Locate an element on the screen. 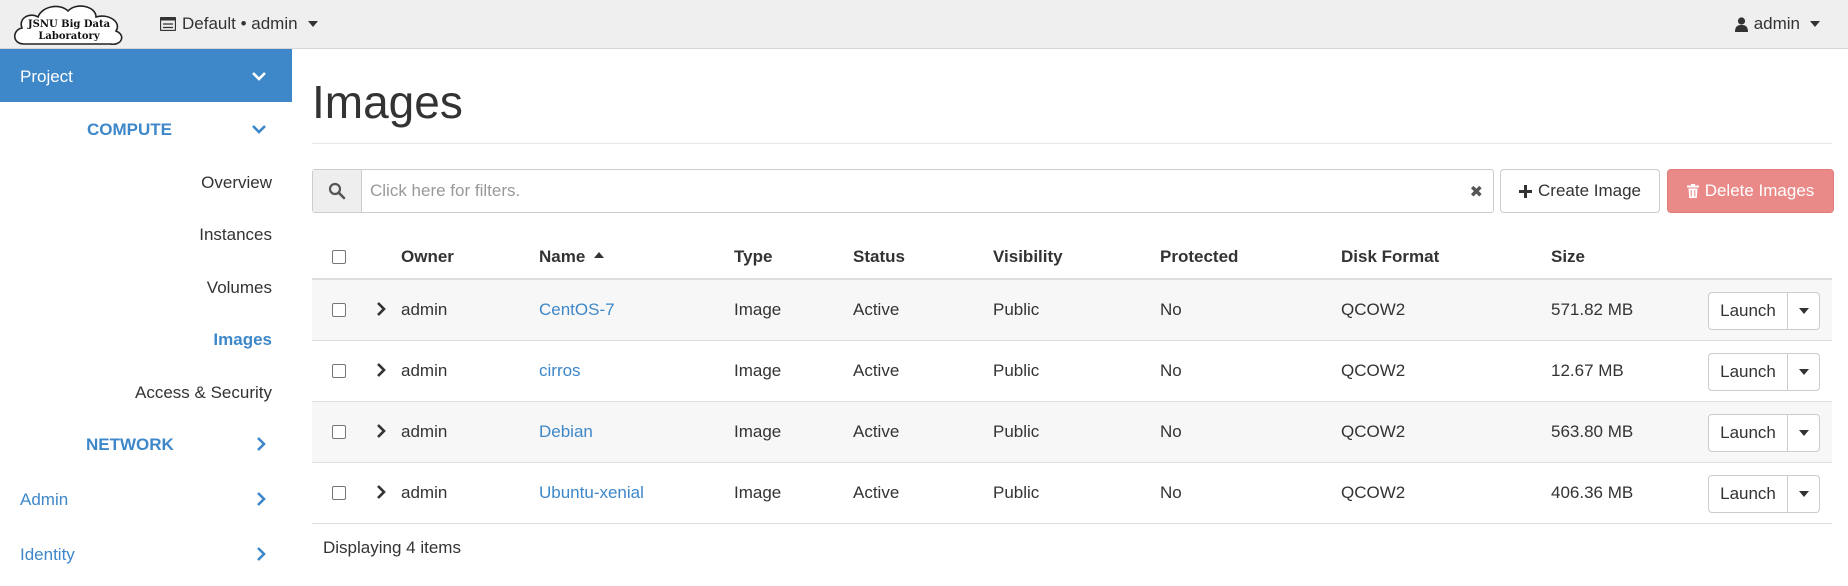 This screenshot has height=586, width=1848. create-image-button: Create Image is located at coordinates (1580, 191).